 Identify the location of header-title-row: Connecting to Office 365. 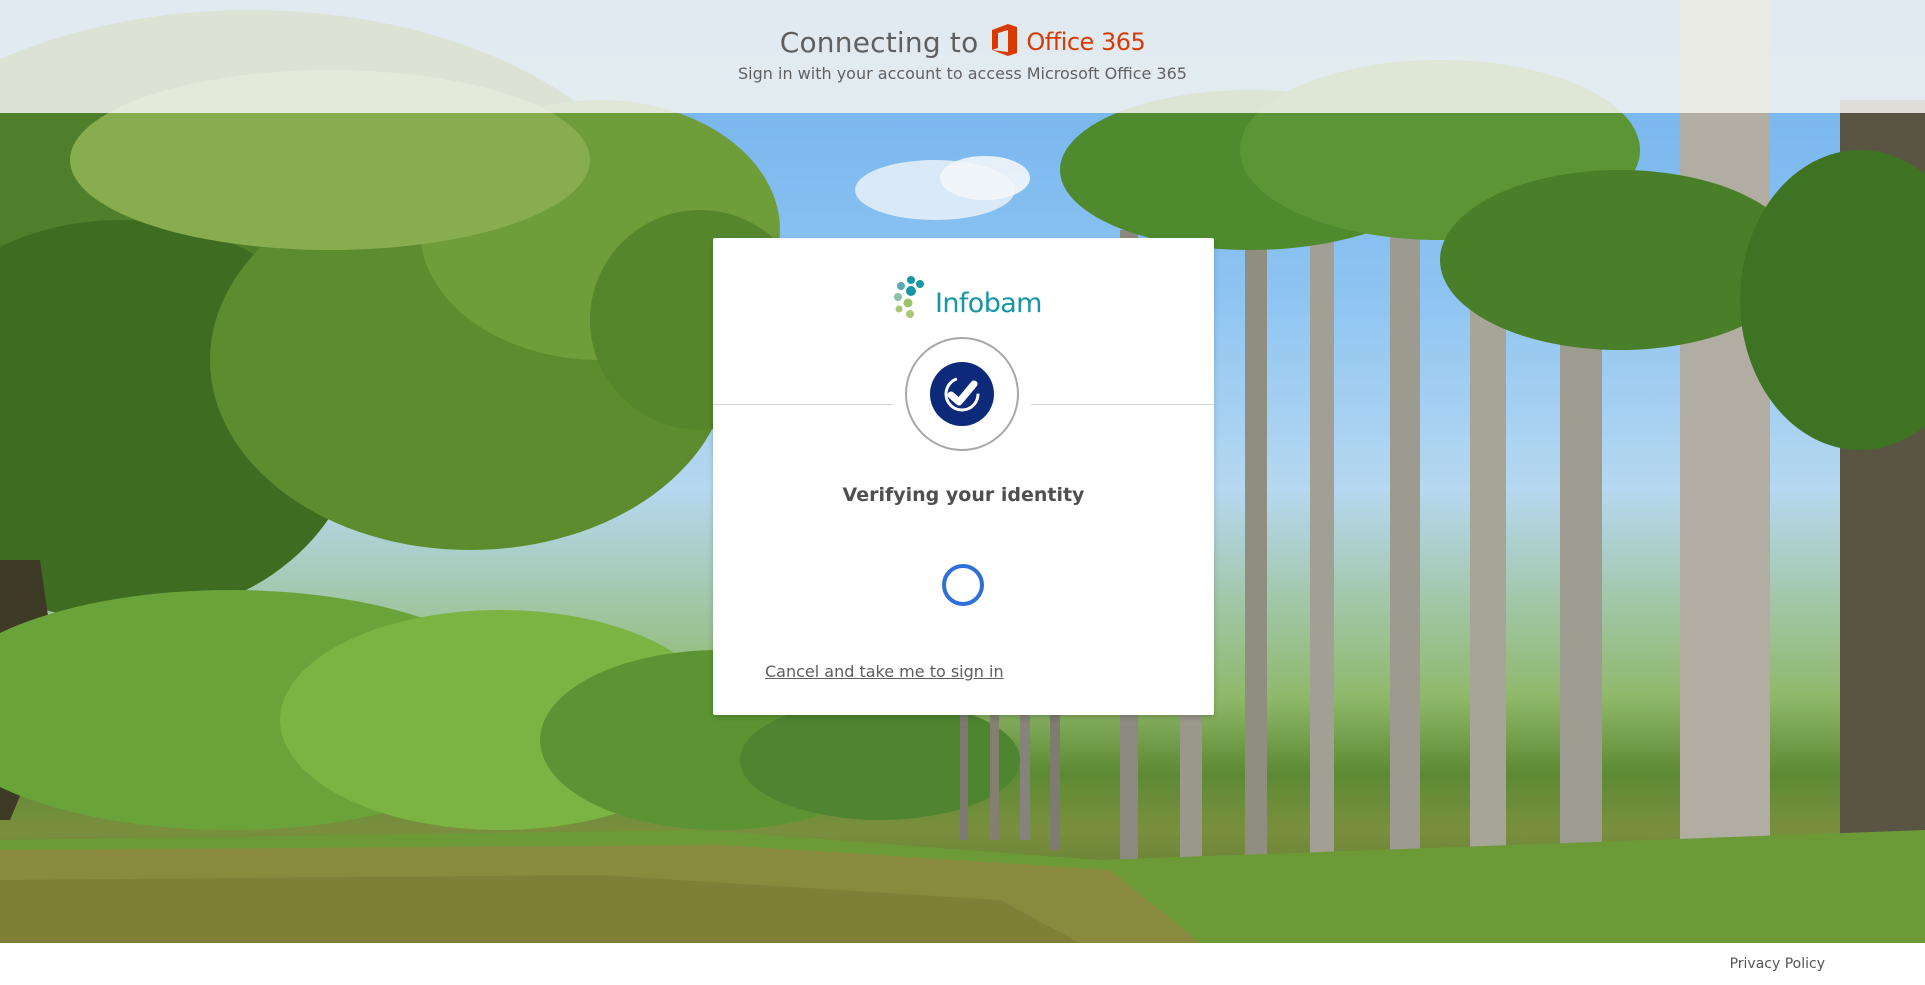
(962, 42).